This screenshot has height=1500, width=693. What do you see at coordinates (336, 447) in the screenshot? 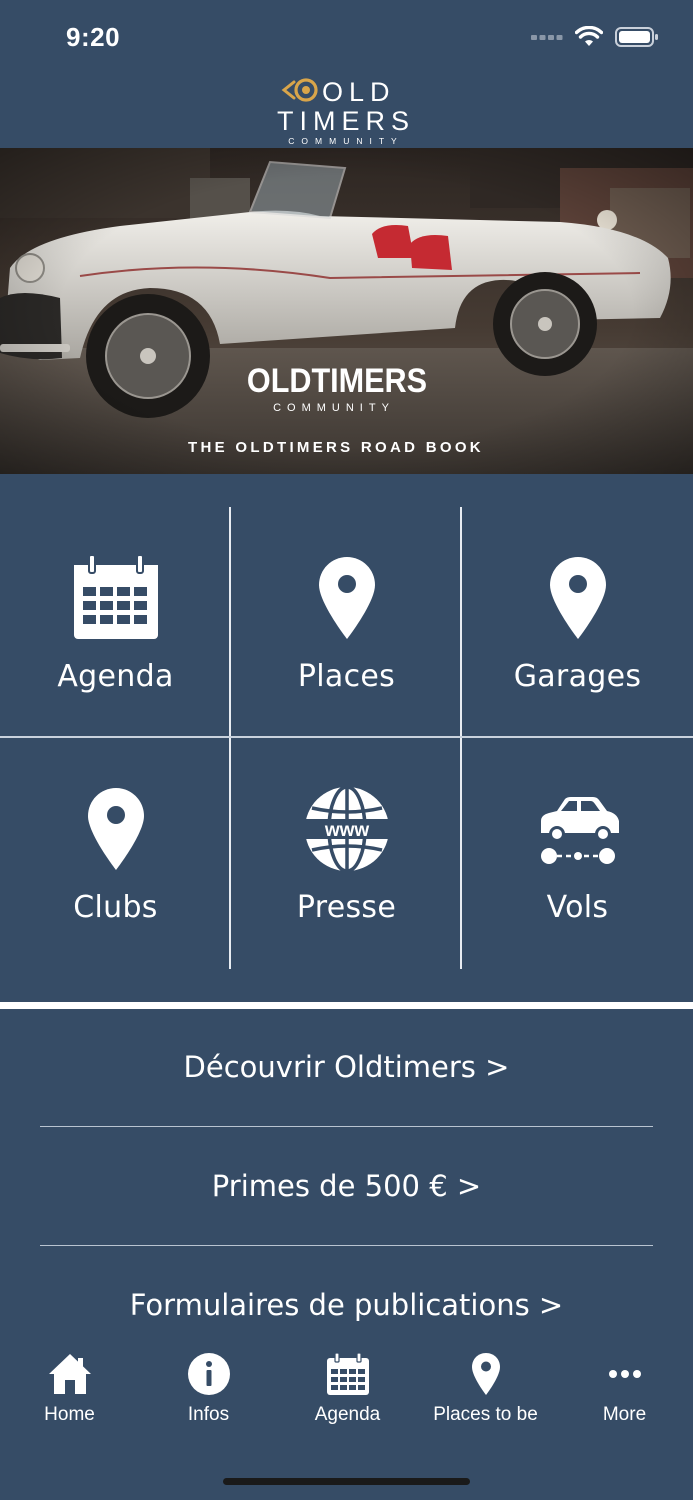
I see `hero-tagline: THE OLDTIMERS ROAD BOOK` at bounding box center [336, 447].